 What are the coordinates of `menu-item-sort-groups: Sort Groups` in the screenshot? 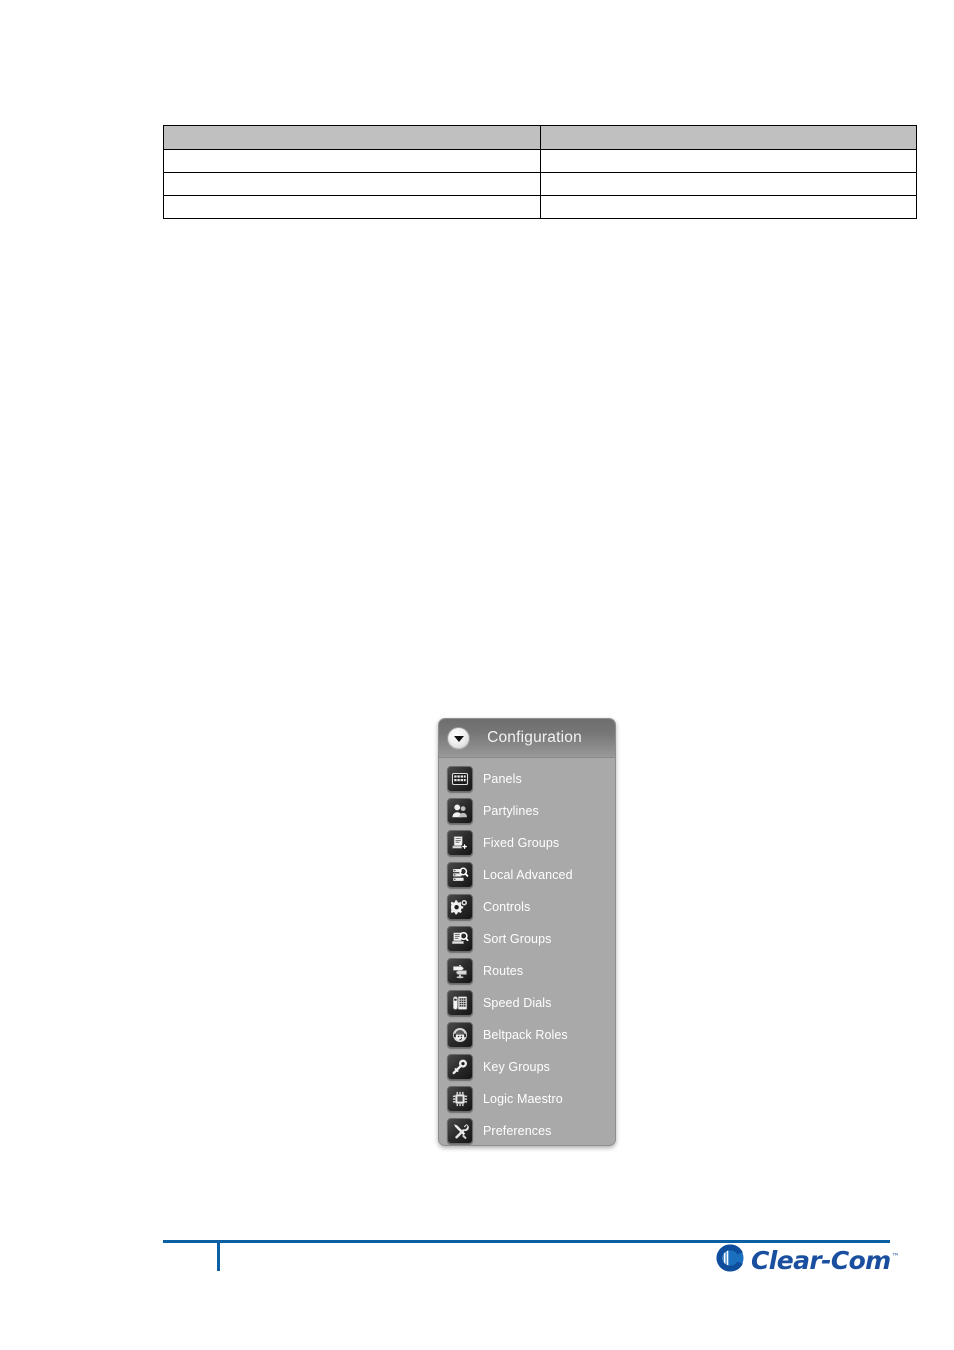 It's located at (527, 939).